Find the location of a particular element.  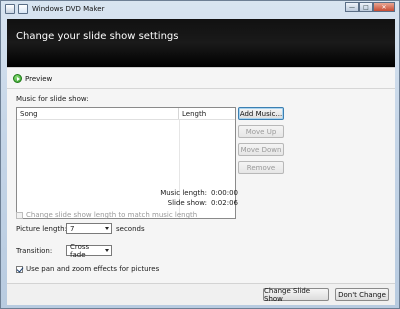

column-header-length: Length is located at coordinates (207, 113).